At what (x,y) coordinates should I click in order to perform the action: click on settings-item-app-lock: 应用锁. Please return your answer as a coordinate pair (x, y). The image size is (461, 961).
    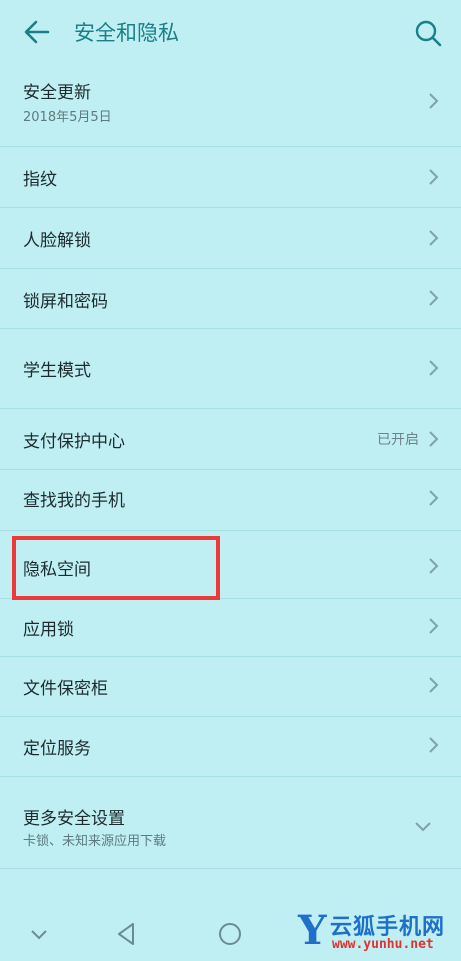
    Looking at the image, I should click on (230, 627).